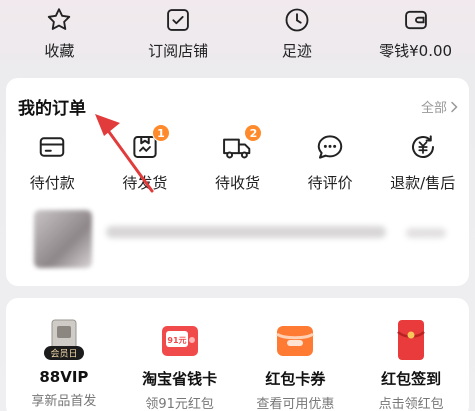 Image resolution: width=475 pixels, height=411 pixels. What do you see at coordinates (415, 20) in the screenshot?
I see `wallet-icon` at bounding box center [415, 20].